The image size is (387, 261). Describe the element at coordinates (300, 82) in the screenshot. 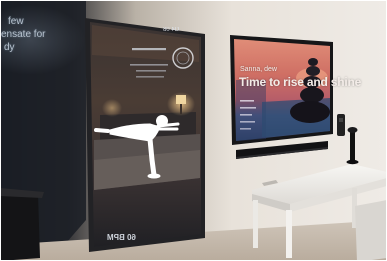

I see `tv-headline: Time to rise and shine` at that location.